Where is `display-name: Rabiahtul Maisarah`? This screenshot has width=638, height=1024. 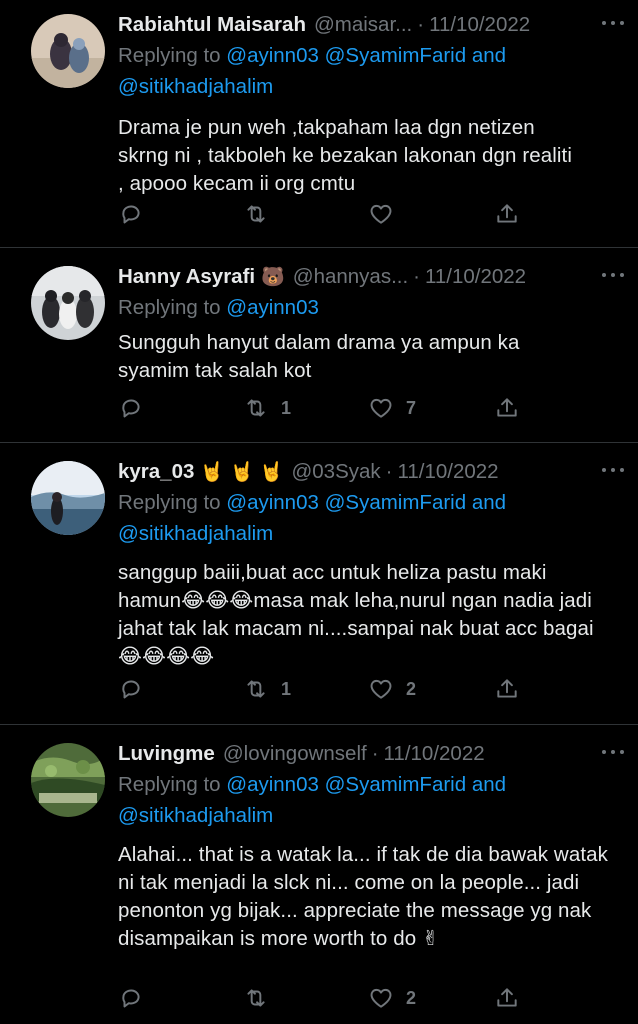 display-name: Rabiahtul Maisarah is located at coordinates (212, 25).